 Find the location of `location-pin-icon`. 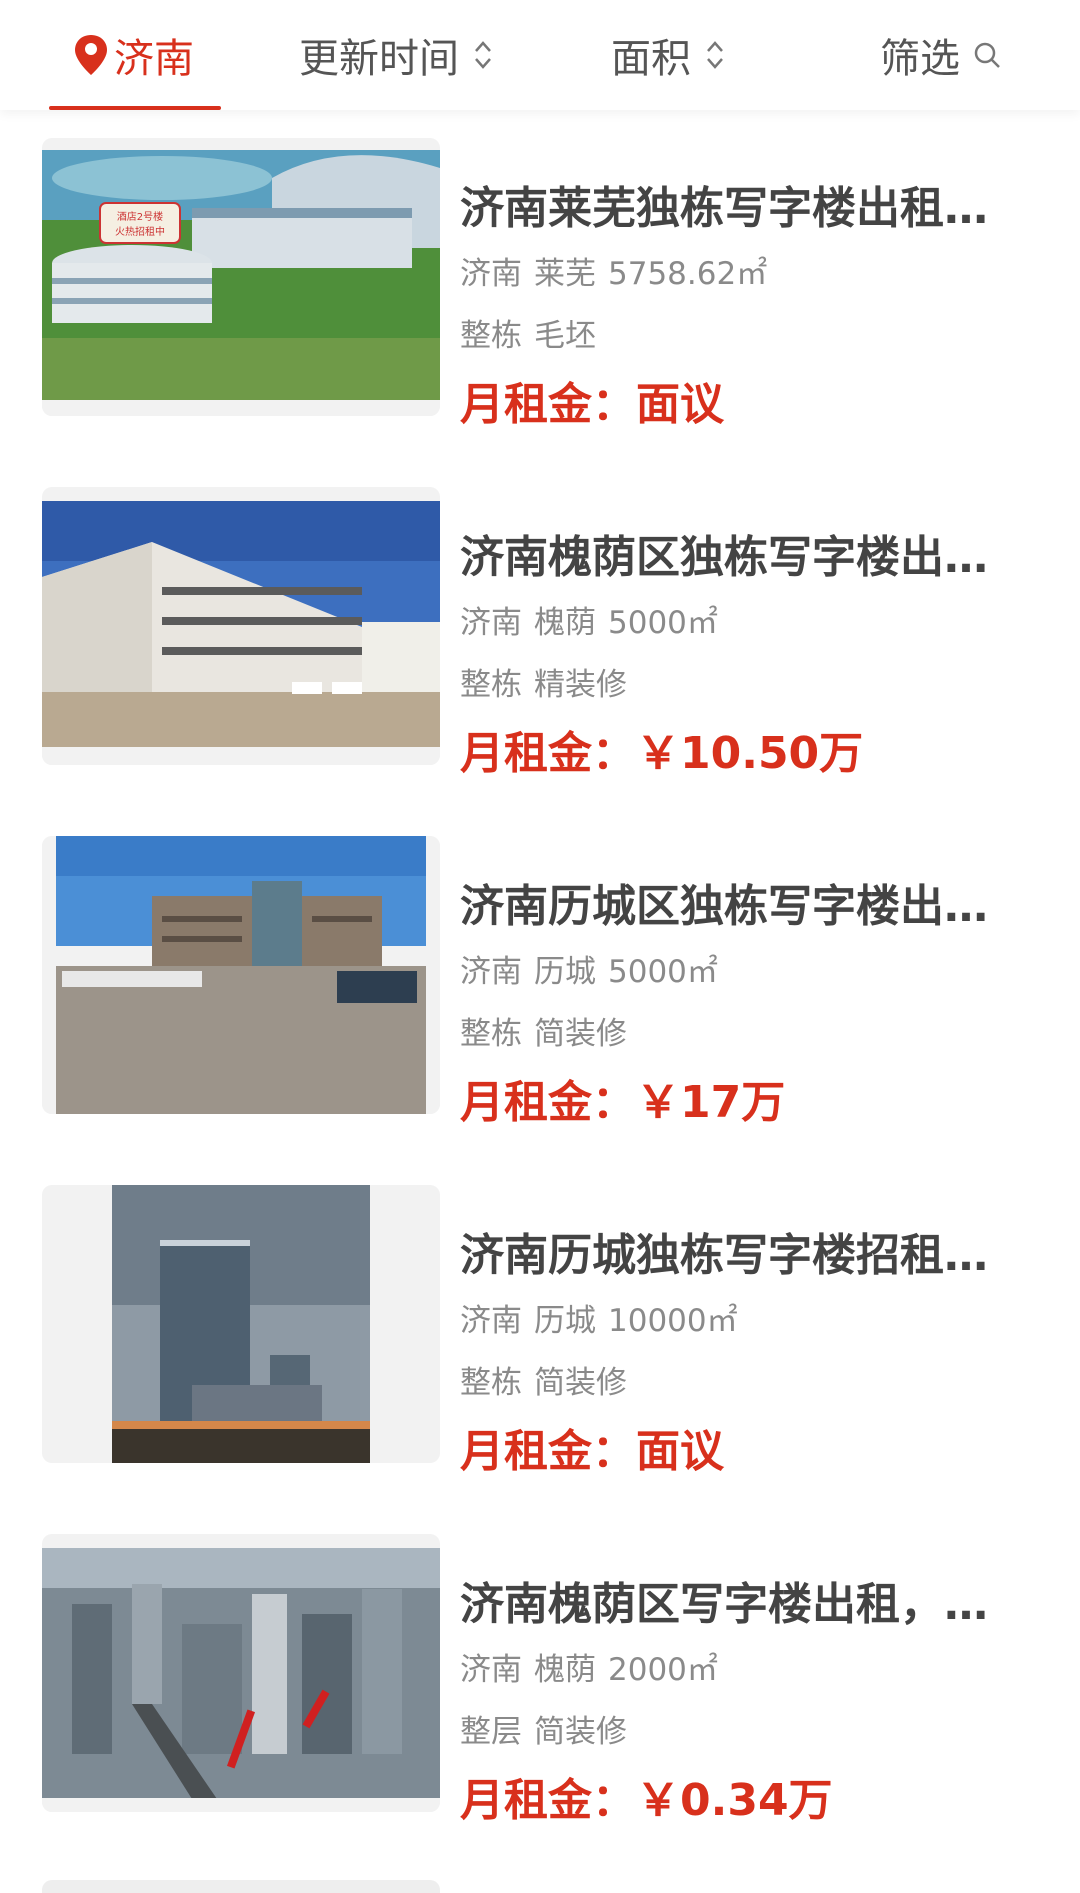

location-pin-icon is located at coordinates (91, 55).